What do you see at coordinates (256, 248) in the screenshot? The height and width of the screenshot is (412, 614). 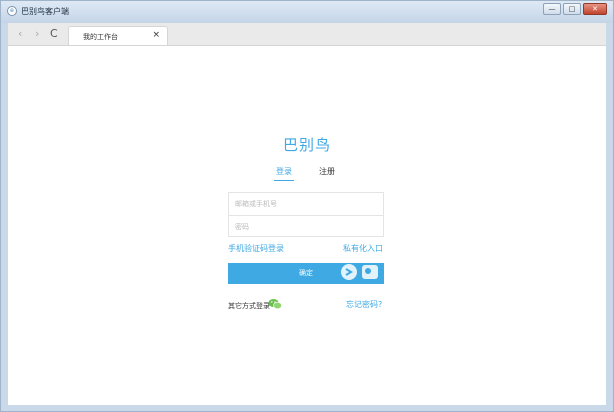 I see `sms-login-link: 手机验证码登录` at bounding box center [256, 248].